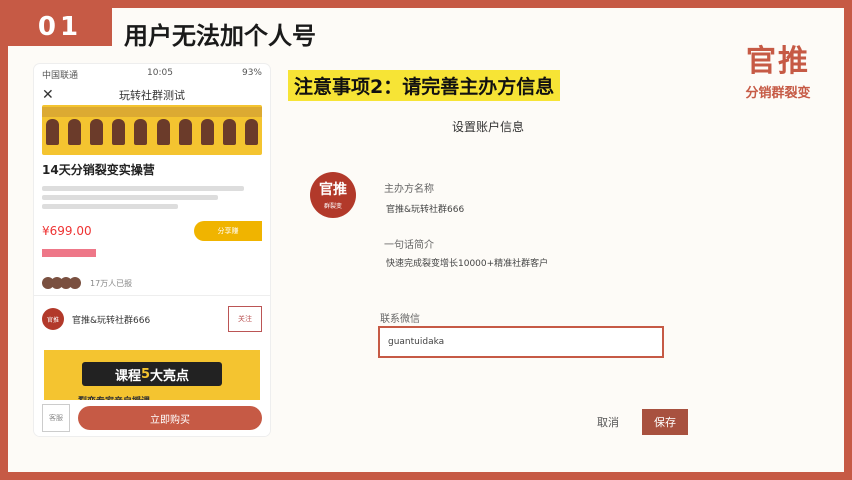 Image resolution: width=852 pixels, height=480 pixels. What do you see at coordinates (251, 73) in the screenshot?
I see `battery-text: 93%` at bounding box center [251, 73].